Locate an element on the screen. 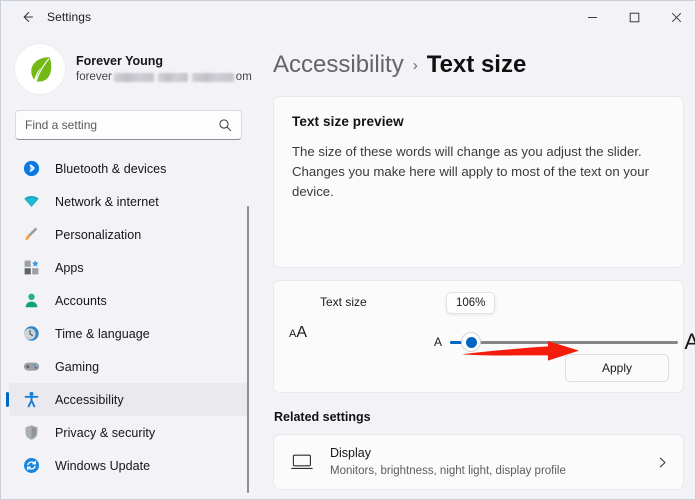 The width and height of the screenshot is (696, 500). slider-max-label: A is located at coordinates (689, 342).